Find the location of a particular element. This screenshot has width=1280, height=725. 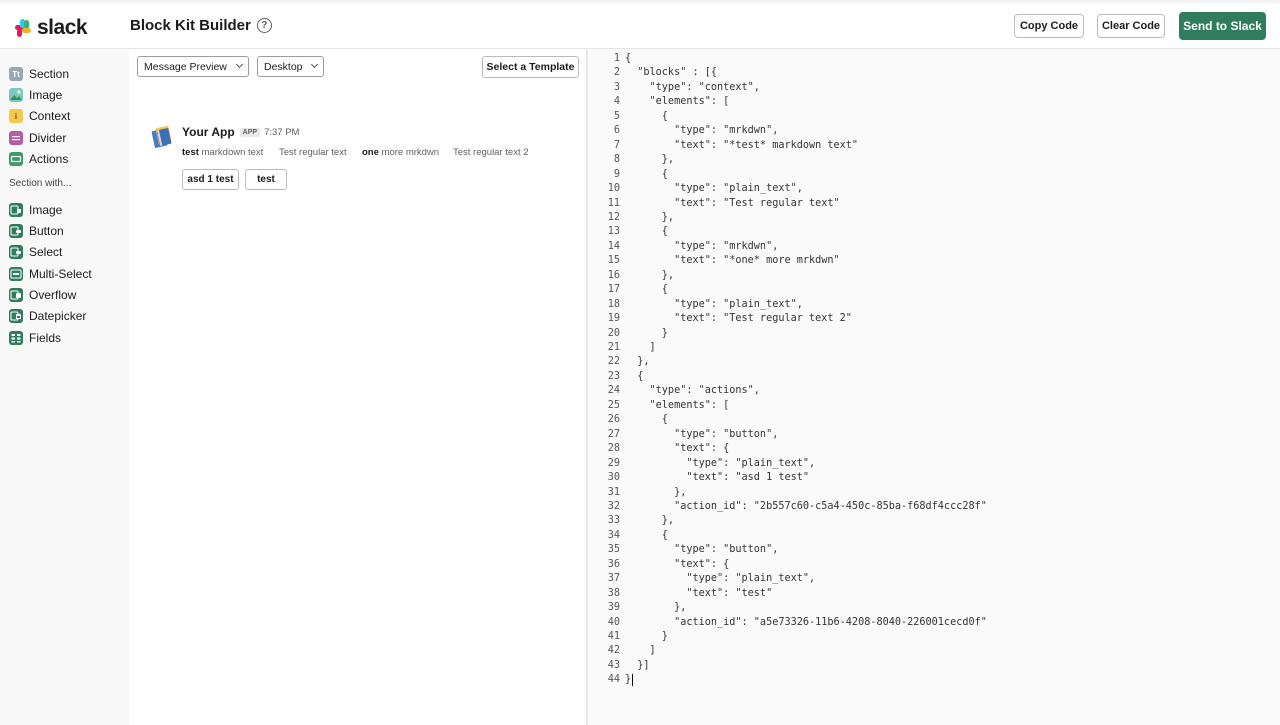

sidebar-item-section-button: Button is located at coordinates (36, 231).